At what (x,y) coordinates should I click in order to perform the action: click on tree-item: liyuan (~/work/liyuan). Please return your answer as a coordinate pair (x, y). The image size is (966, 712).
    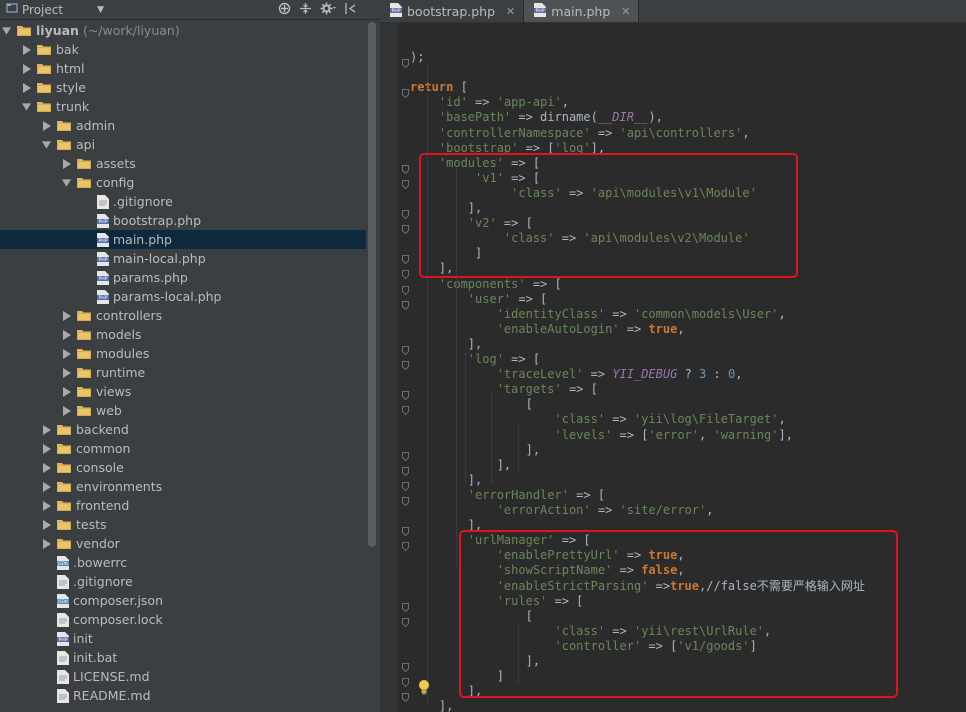
    Looking at the image, I should click on (183, 30).